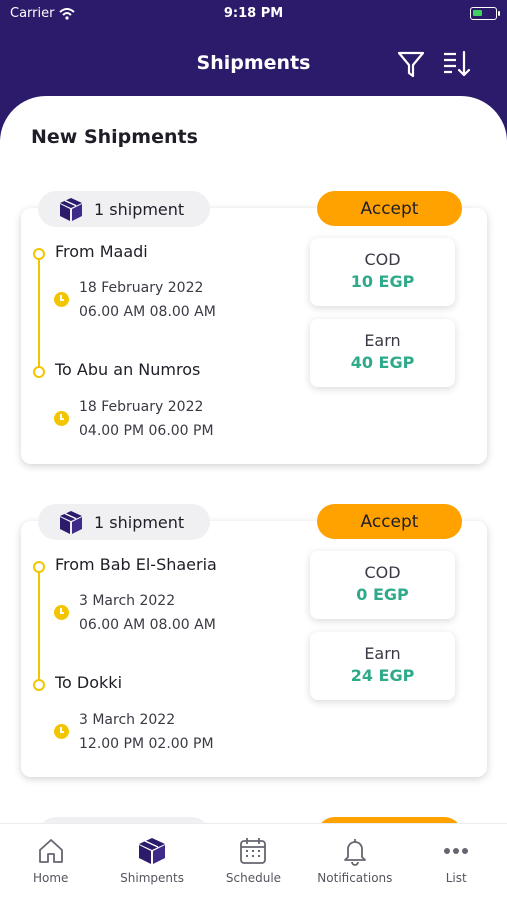  I want to click on section-title: New Shipments, so click(114, 137).